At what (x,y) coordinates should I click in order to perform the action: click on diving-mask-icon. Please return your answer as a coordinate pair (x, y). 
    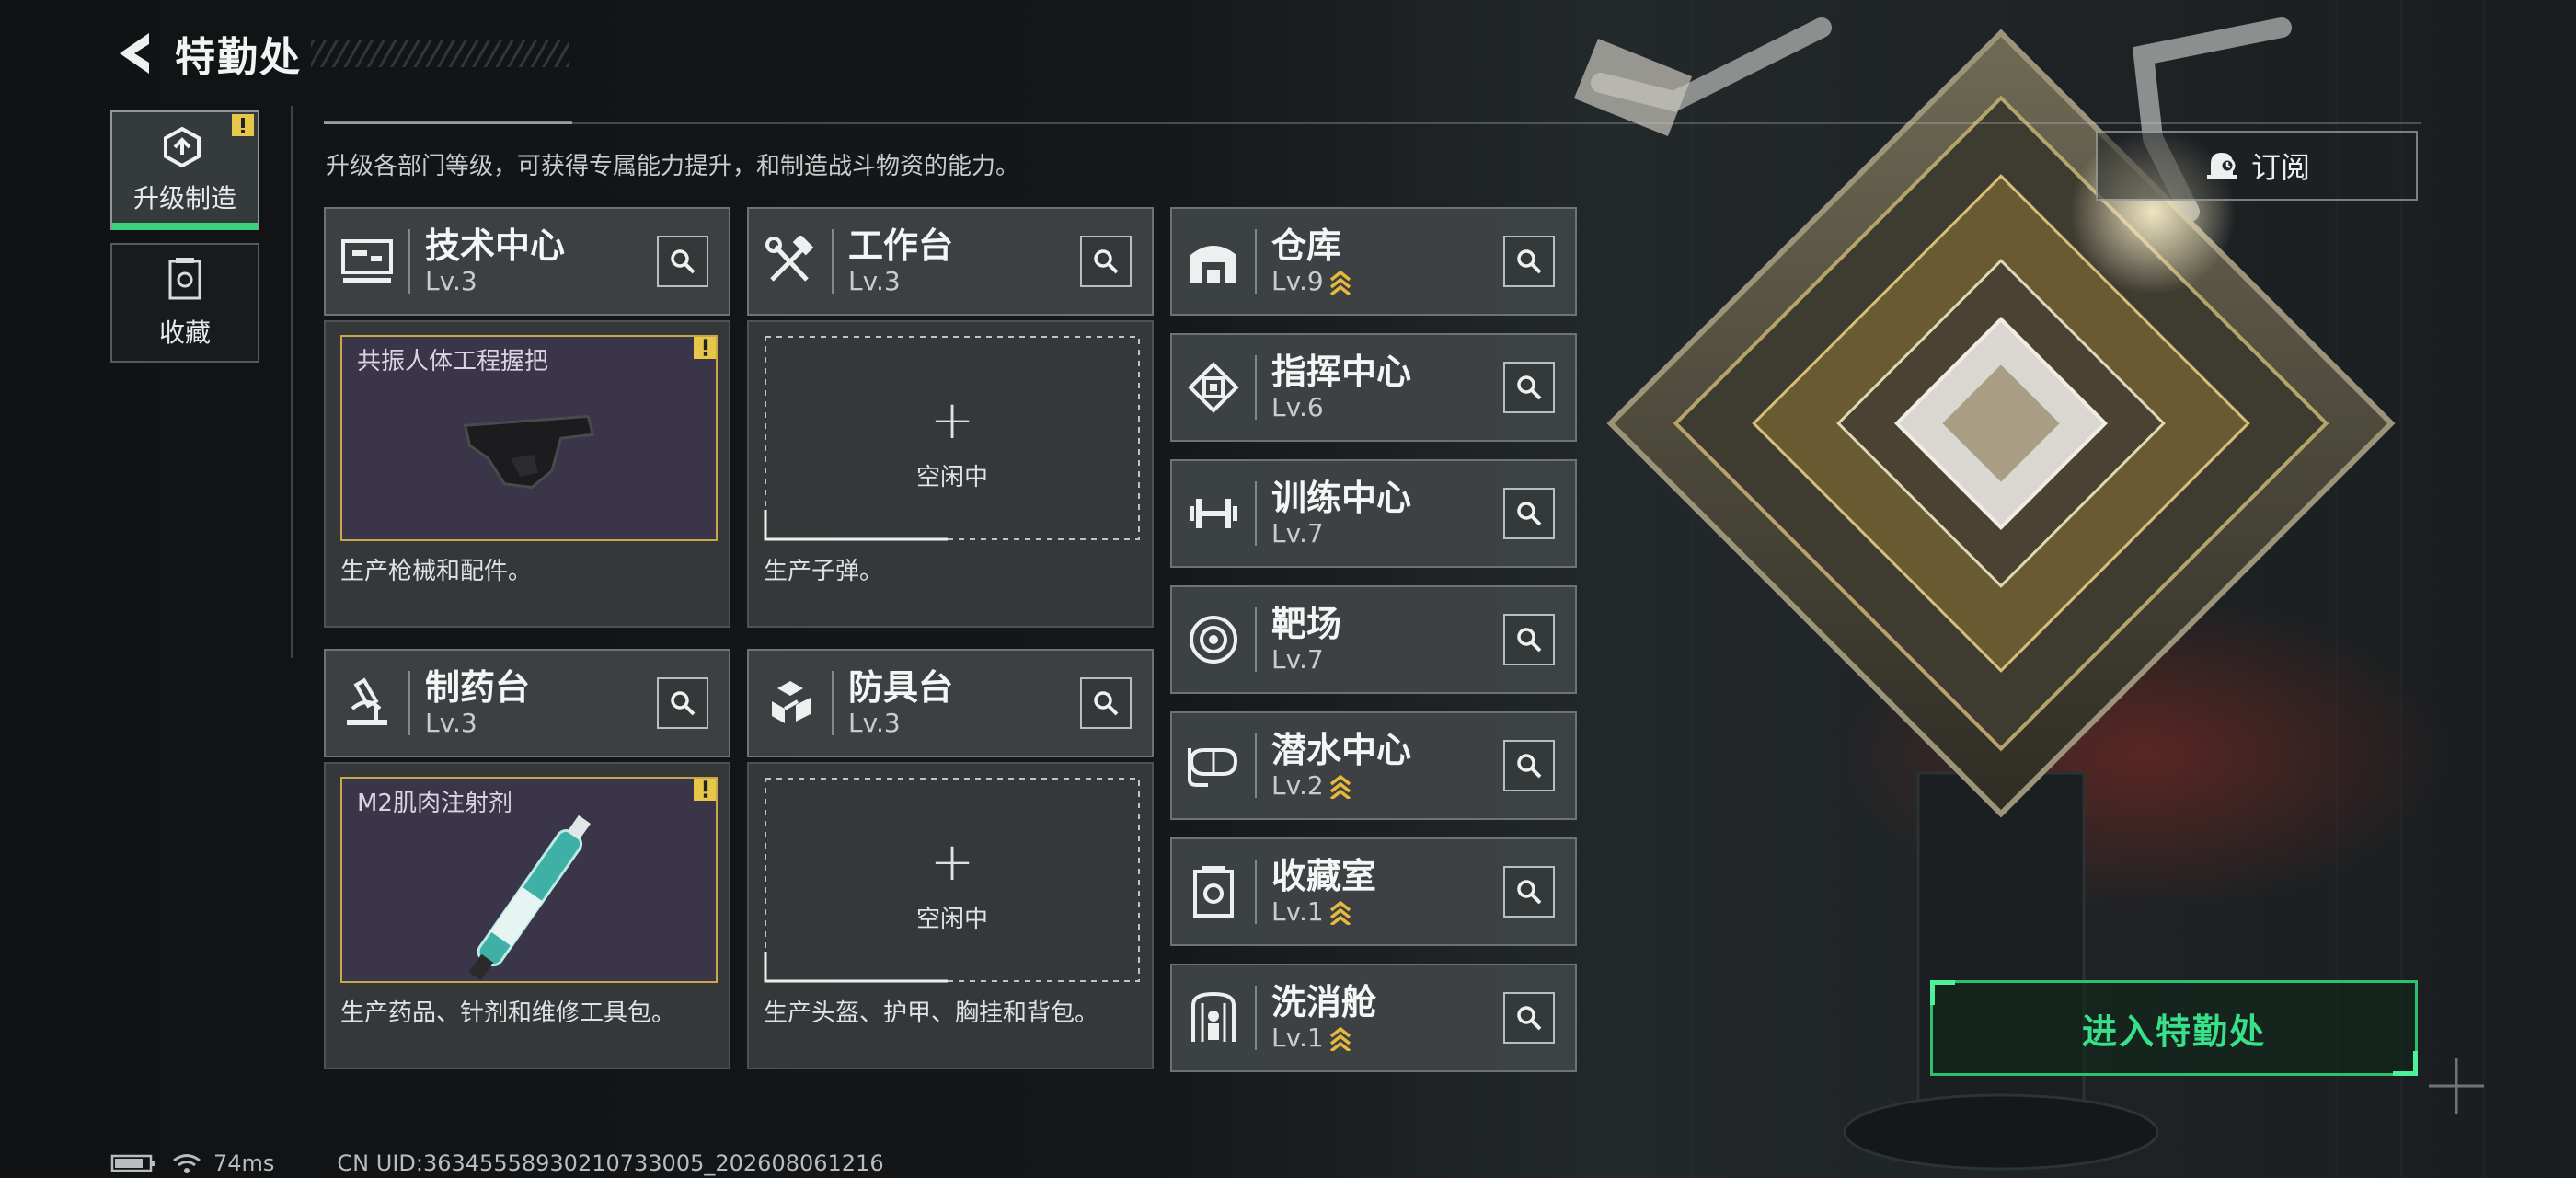
    Looking at the image, I should click on (1213, 767).